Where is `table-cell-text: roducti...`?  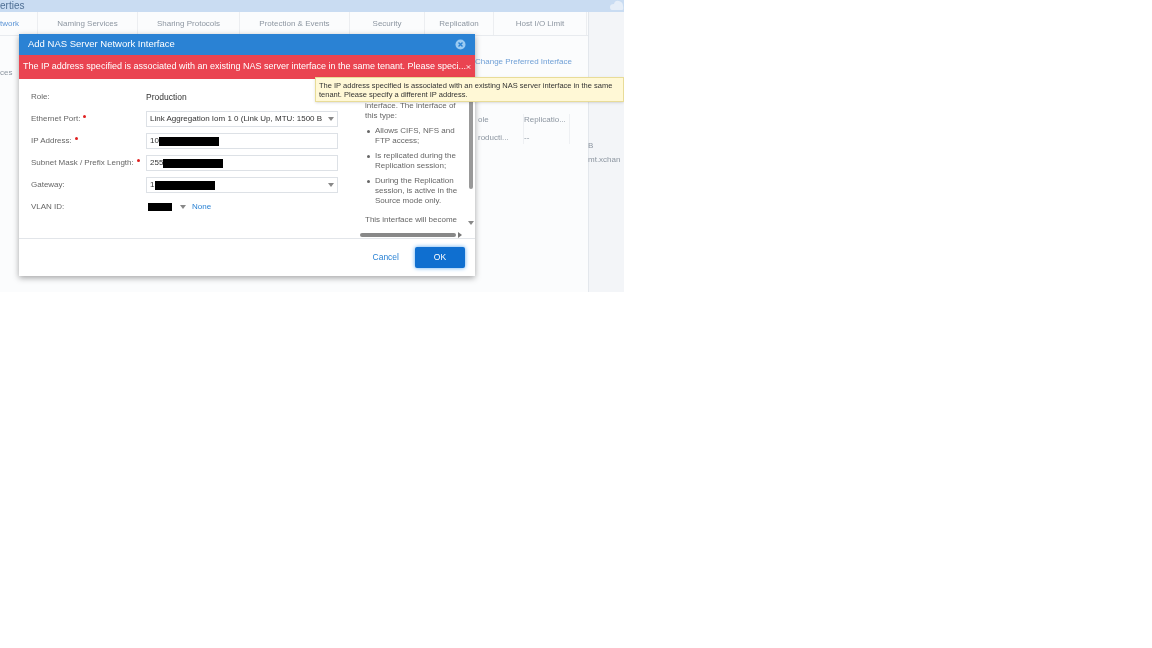 table-cell-text: roducti... is located at coordinates (494, 138).